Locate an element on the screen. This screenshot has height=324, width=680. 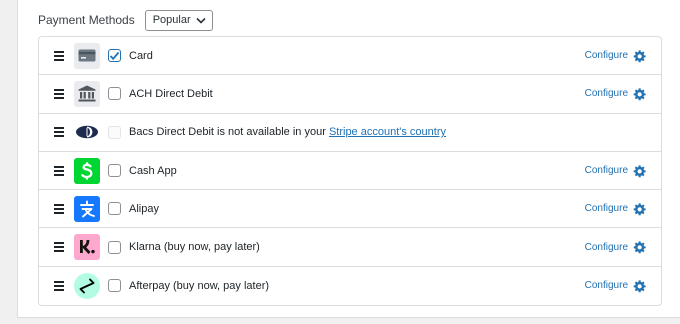
checkmark-icon is located at coordinates (114, 55).